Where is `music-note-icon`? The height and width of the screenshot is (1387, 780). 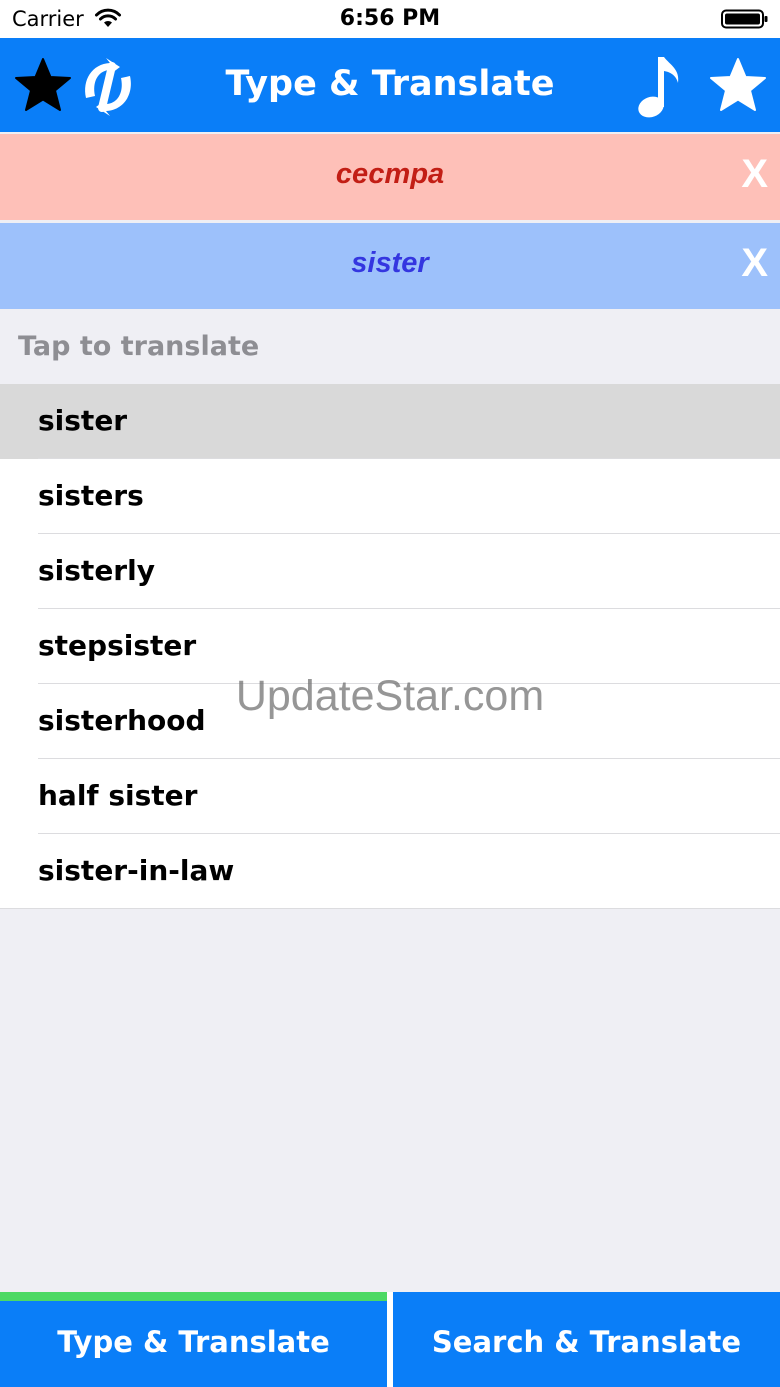
music-note-icon is located at coordinates (659, 86).